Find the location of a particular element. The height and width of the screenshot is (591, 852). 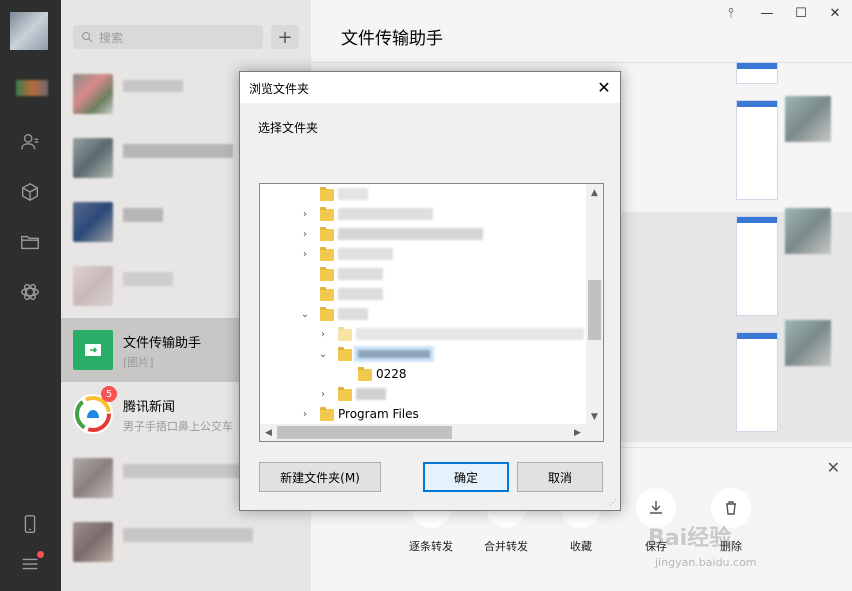

scroll-up-icon: ▲ is located at coordinates (594, 192).